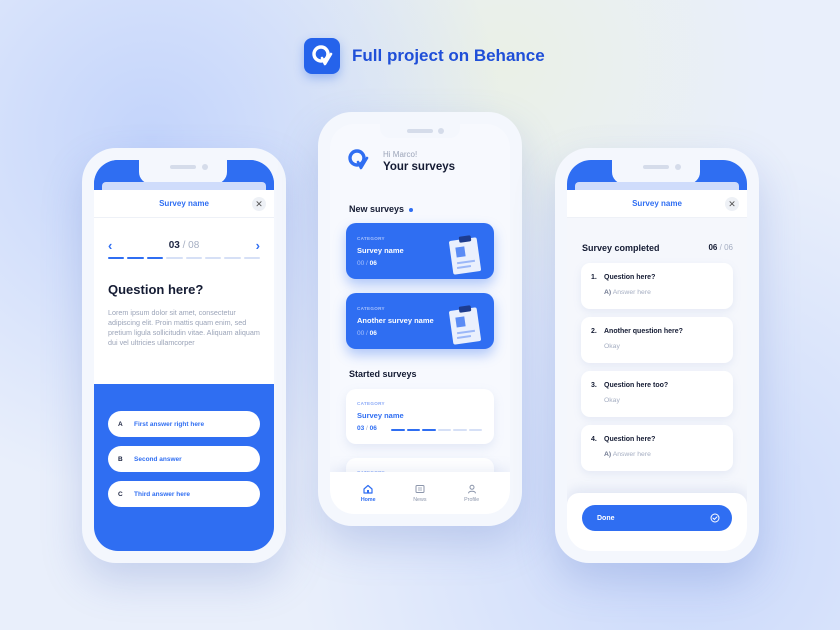 The width and height of the screenshot is (840, 630). What do you see at coordinates (184, 424) in the screenshot?
I see `answer-option: A First answer right here` at bounding box center [184, 424].